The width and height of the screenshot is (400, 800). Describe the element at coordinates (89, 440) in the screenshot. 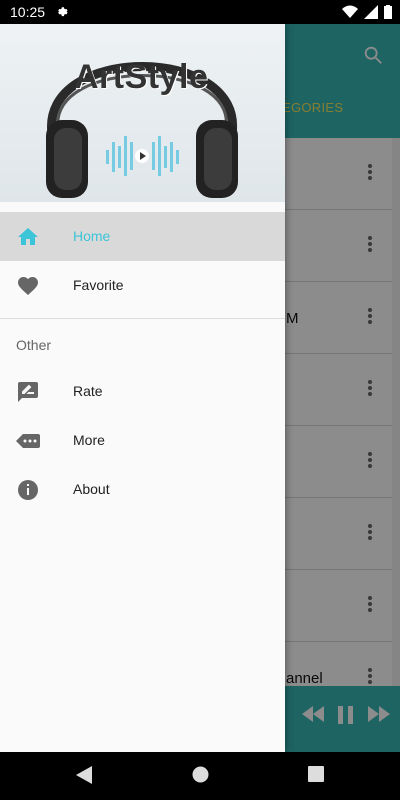

I see `drawer-item-label: More` at that location.